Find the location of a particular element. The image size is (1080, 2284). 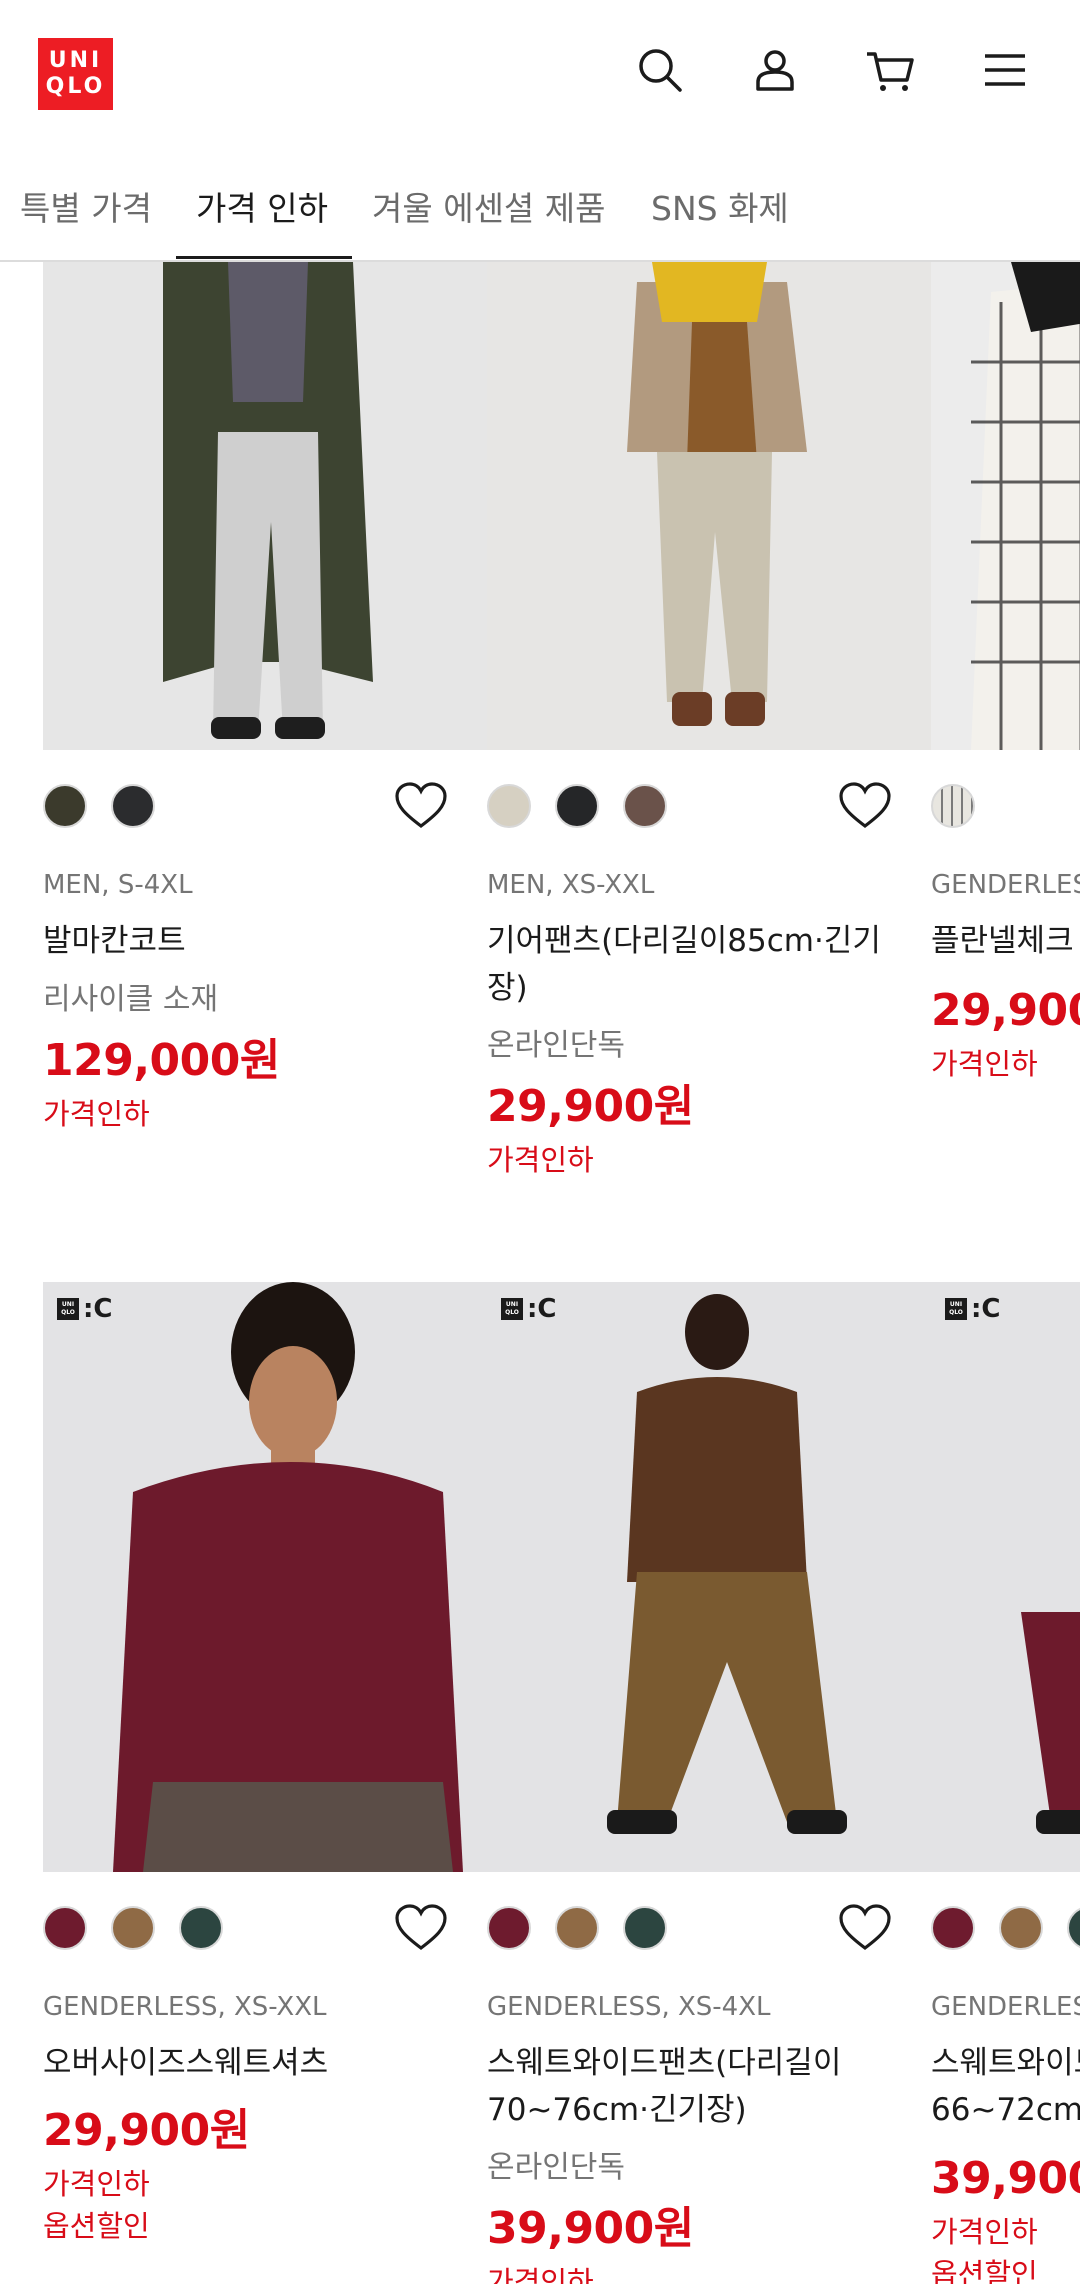

category-tabs: 특별 가격 가격 인하 겨울 에센셜 제품 SNS 화제 is located at coordinates (540, 206).